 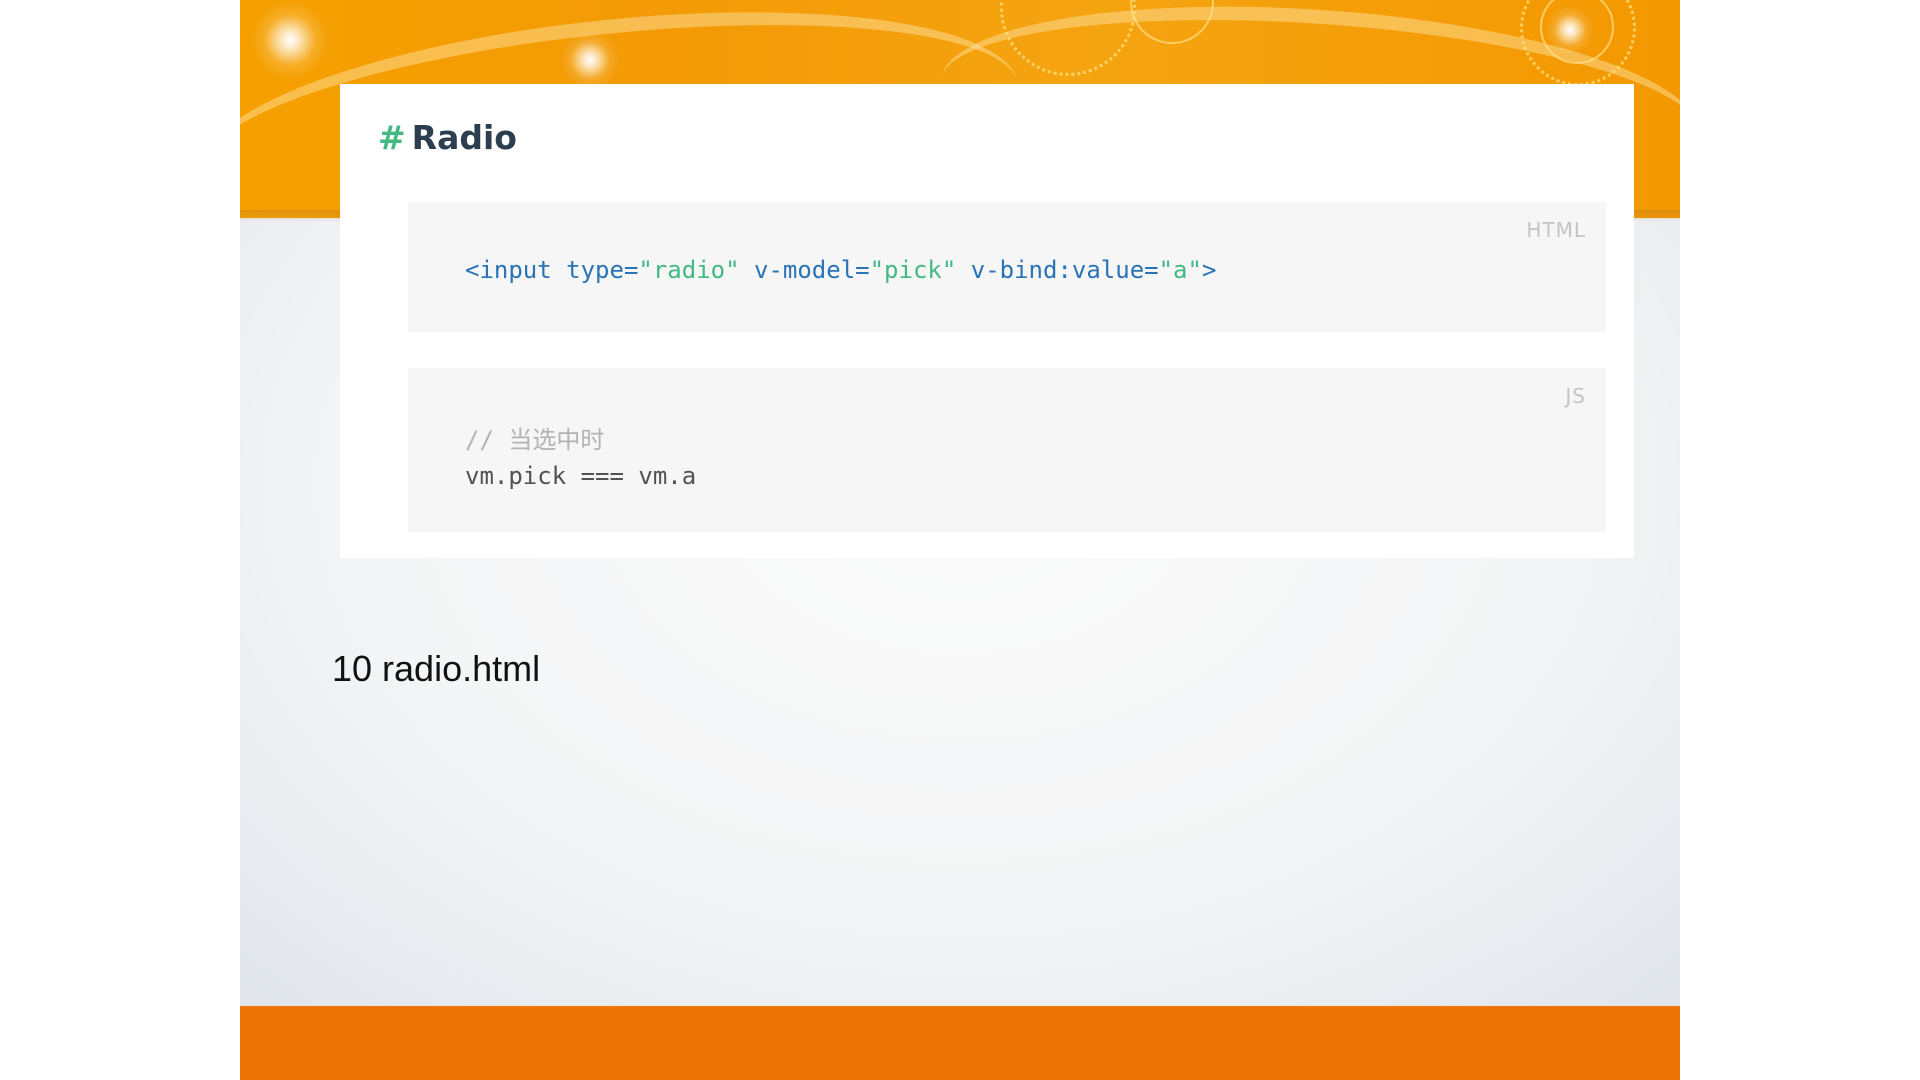 What do you see at coordinates (1209, 270) in the screenshot?
I see `code-token-tag: >` at bounding box center [1209, 270].